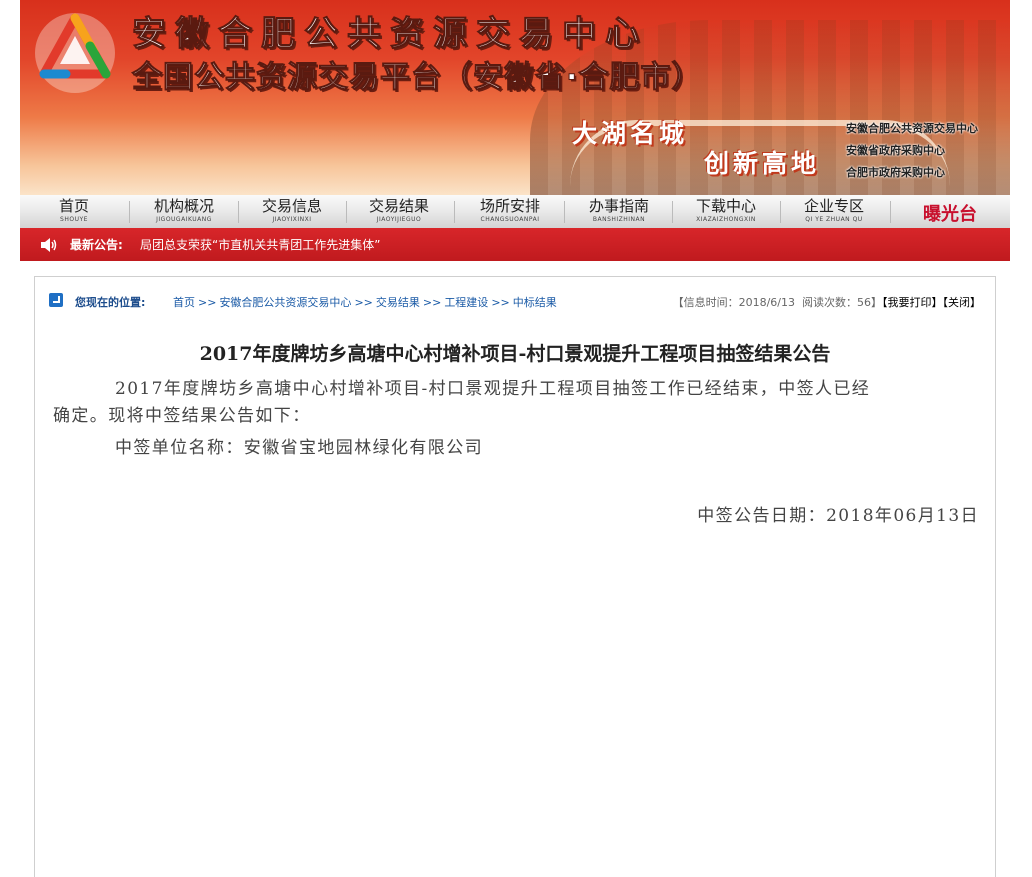 The height and width of the screenshot is (877, 1032). What do you see at coordinates (833, 206) in the screenshot?
I see `nav-item-label: 企业专区` at bounding box center [833, 206].